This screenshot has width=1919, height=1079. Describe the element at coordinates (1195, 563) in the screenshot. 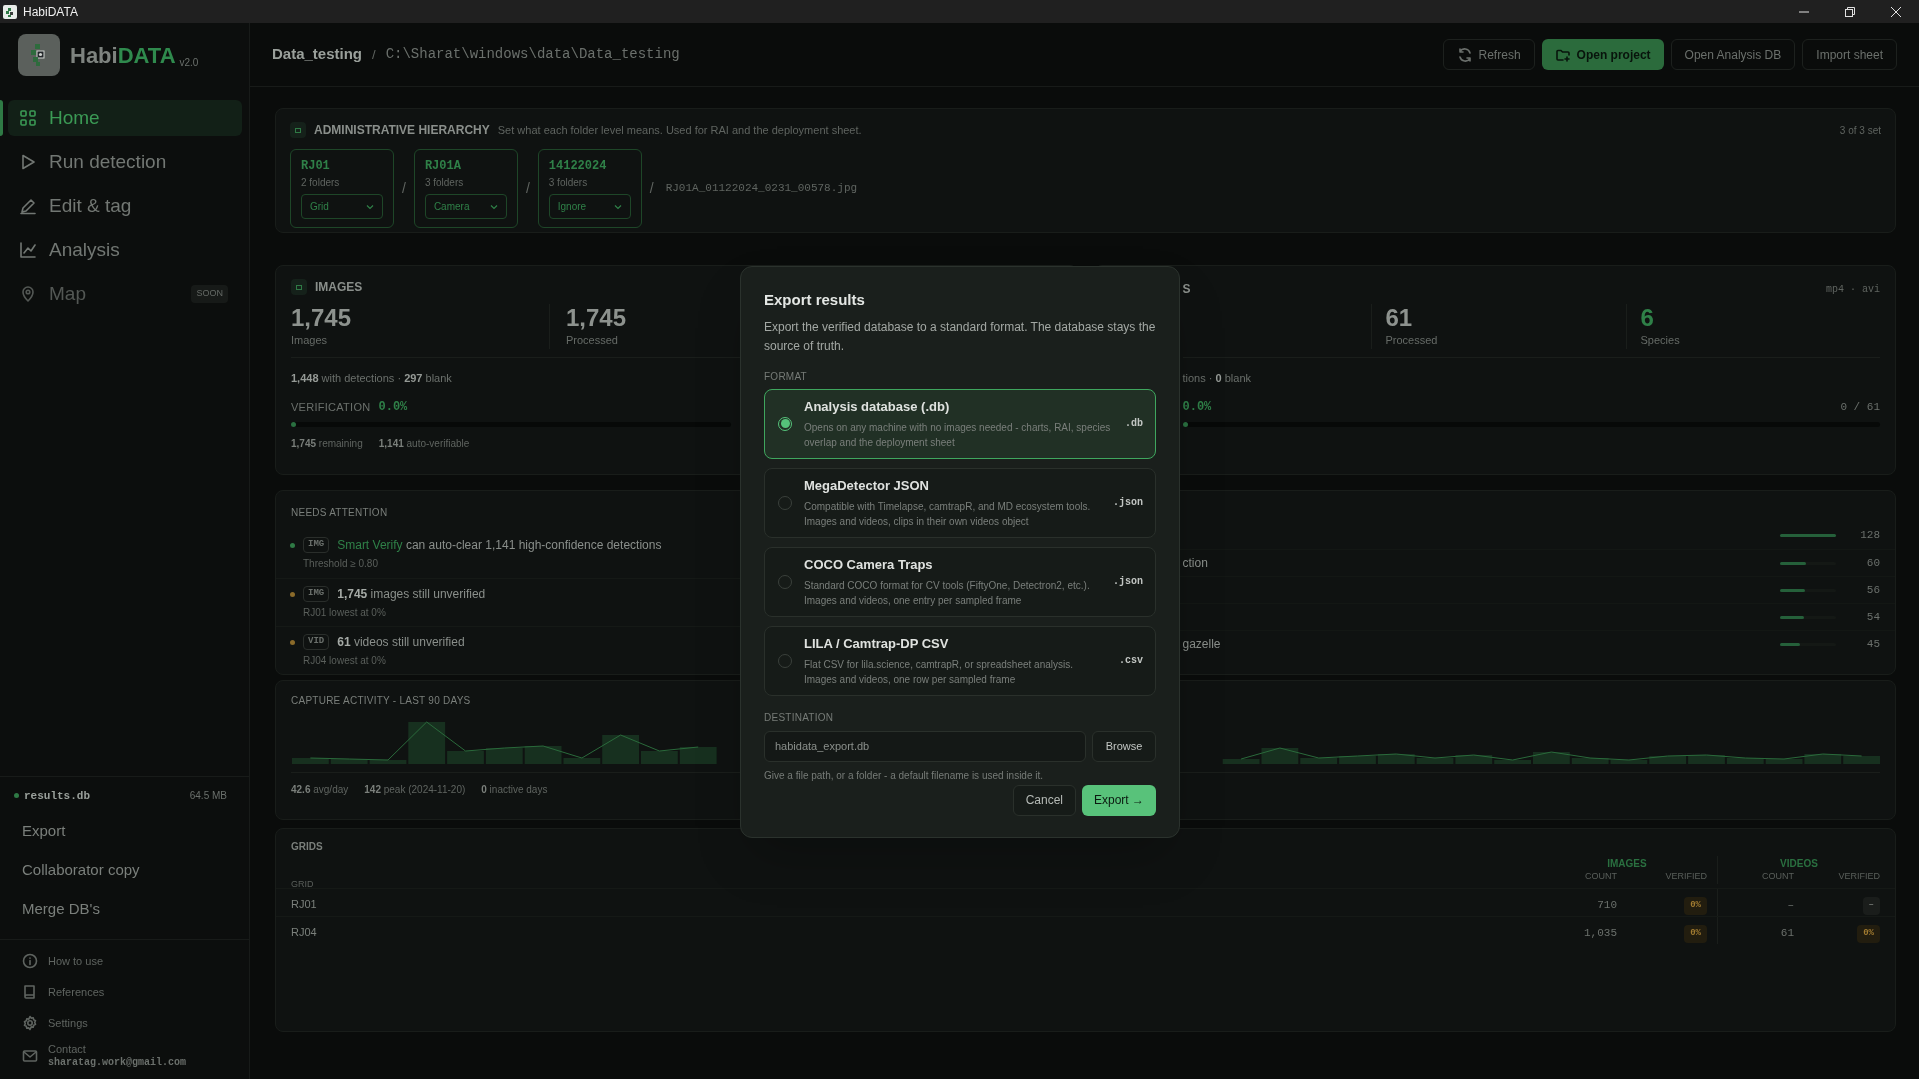

I see `species-name: ction` at that location.